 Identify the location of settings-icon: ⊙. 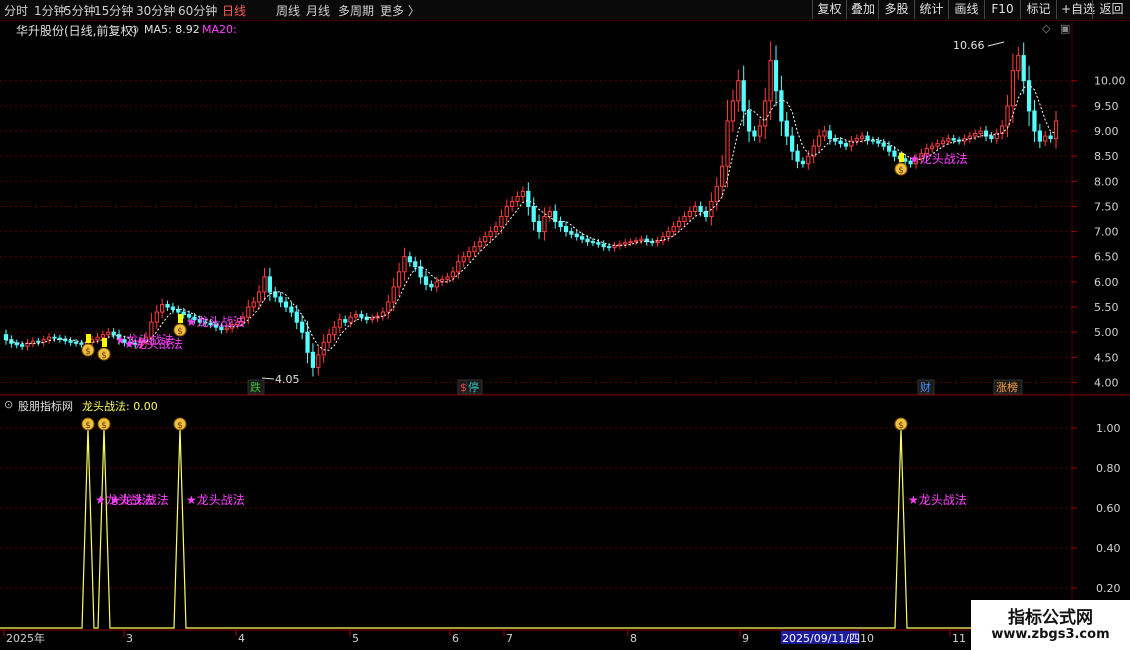
(134, 29).